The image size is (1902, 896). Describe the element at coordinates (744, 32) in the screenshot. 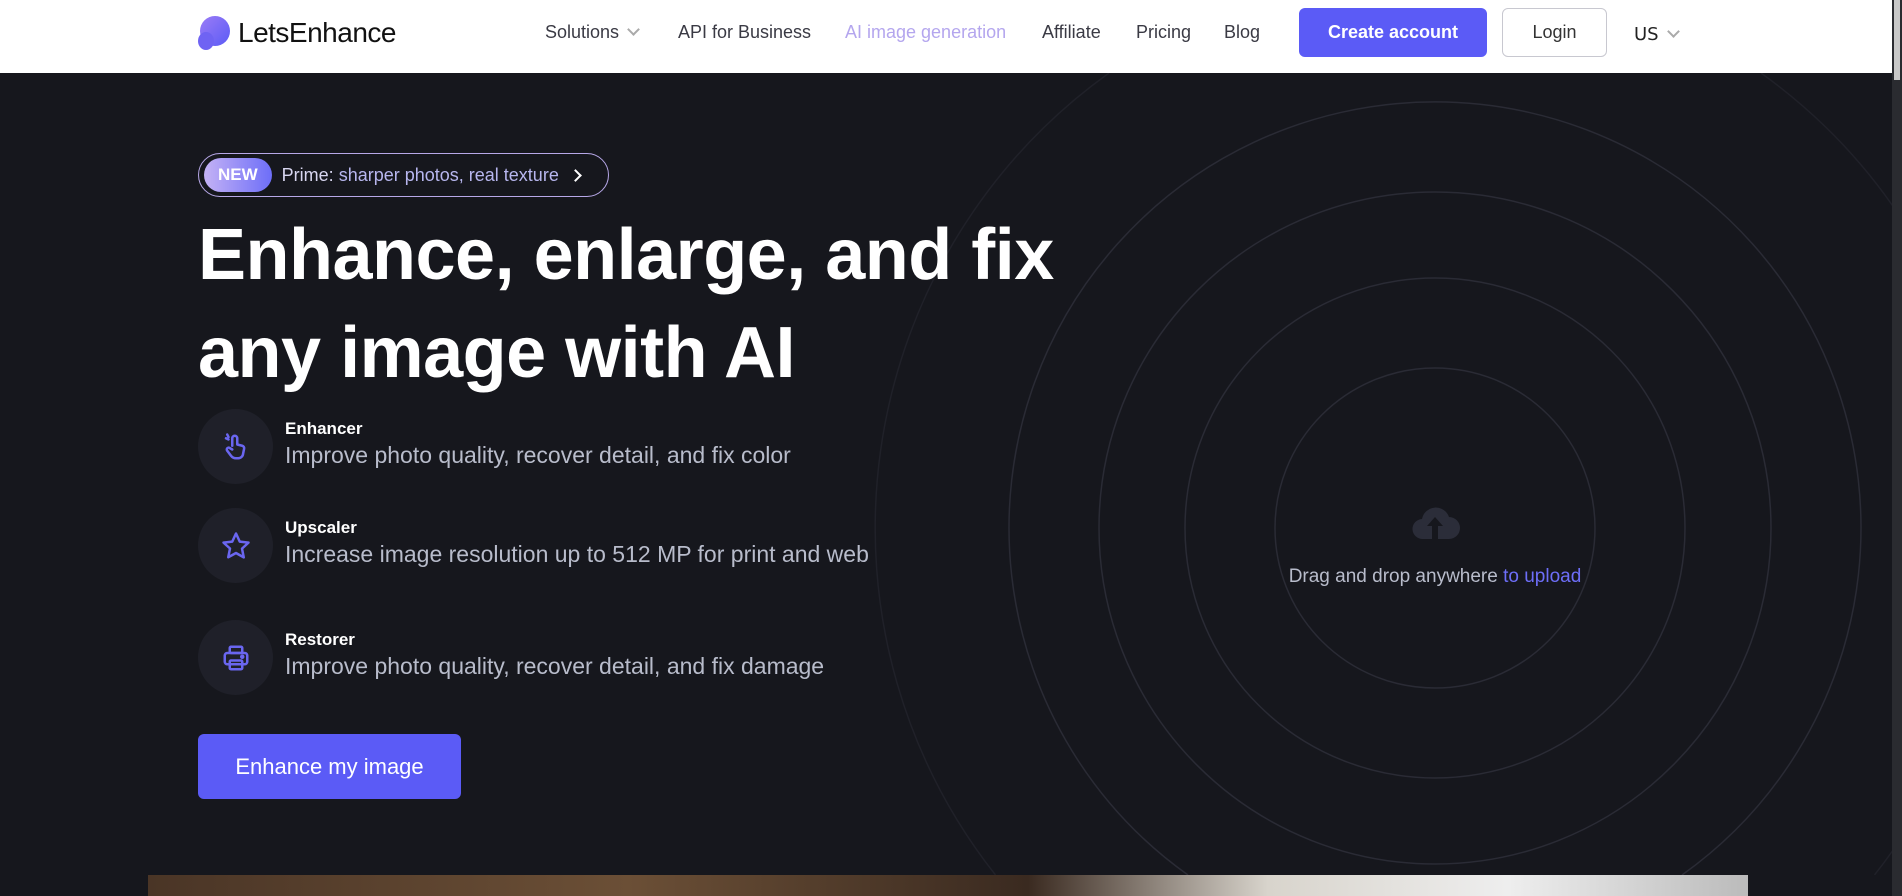

I see `nav-api-for-business: API for Business` at that location.